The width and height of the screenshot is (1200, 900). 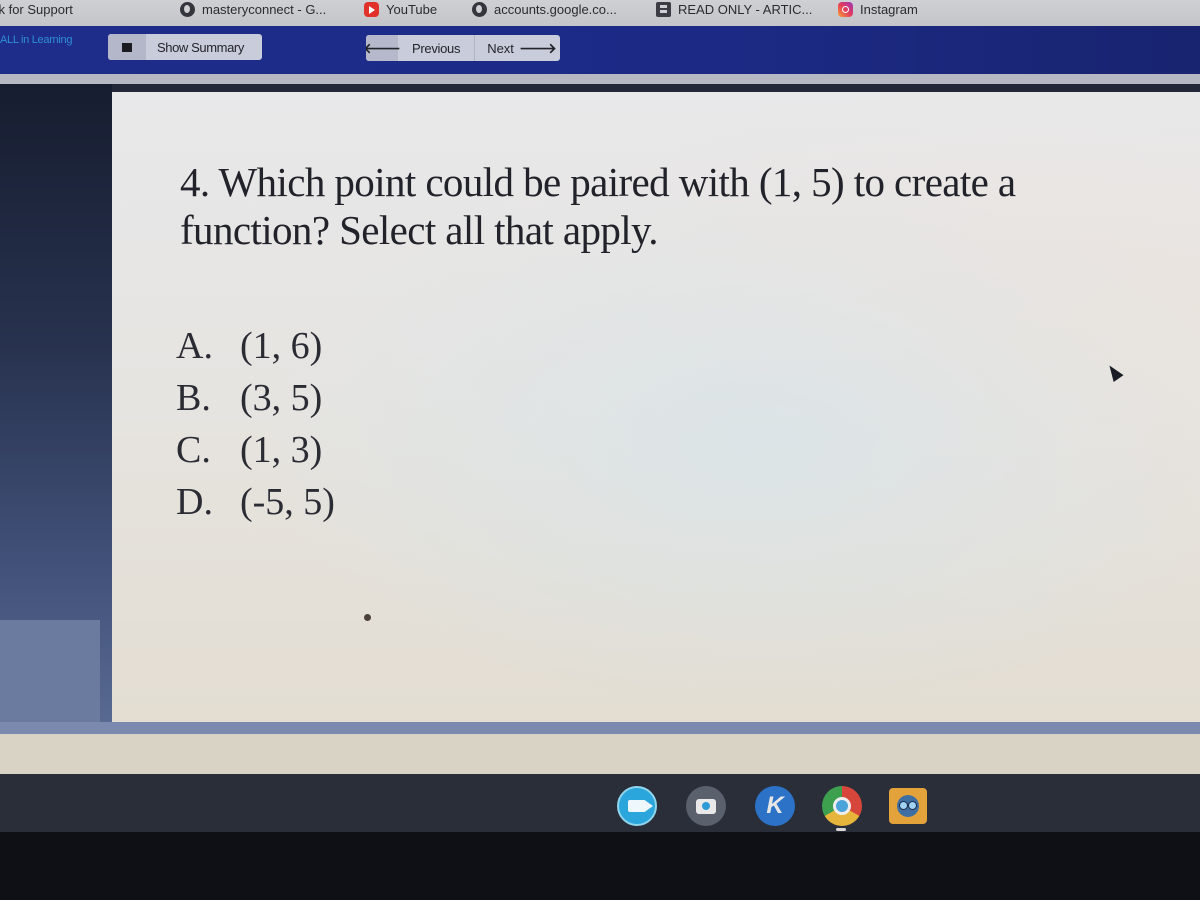 I want to click on choice-a: A. (1, 6), so click(x=255, y=346).